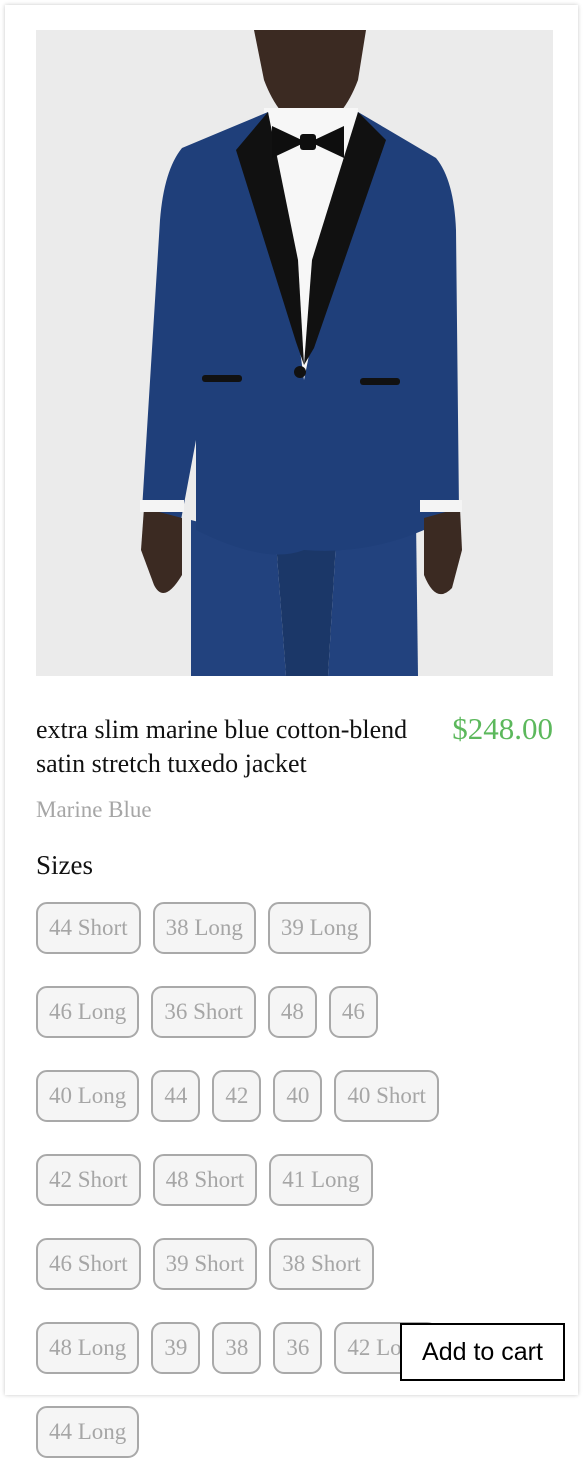 The width and height of the screenshot is (584, 1458). What do you see at coordinates (319, 928) in the screenshot?
I see `size-option: 39 Long` at bounding box center [319, 928].